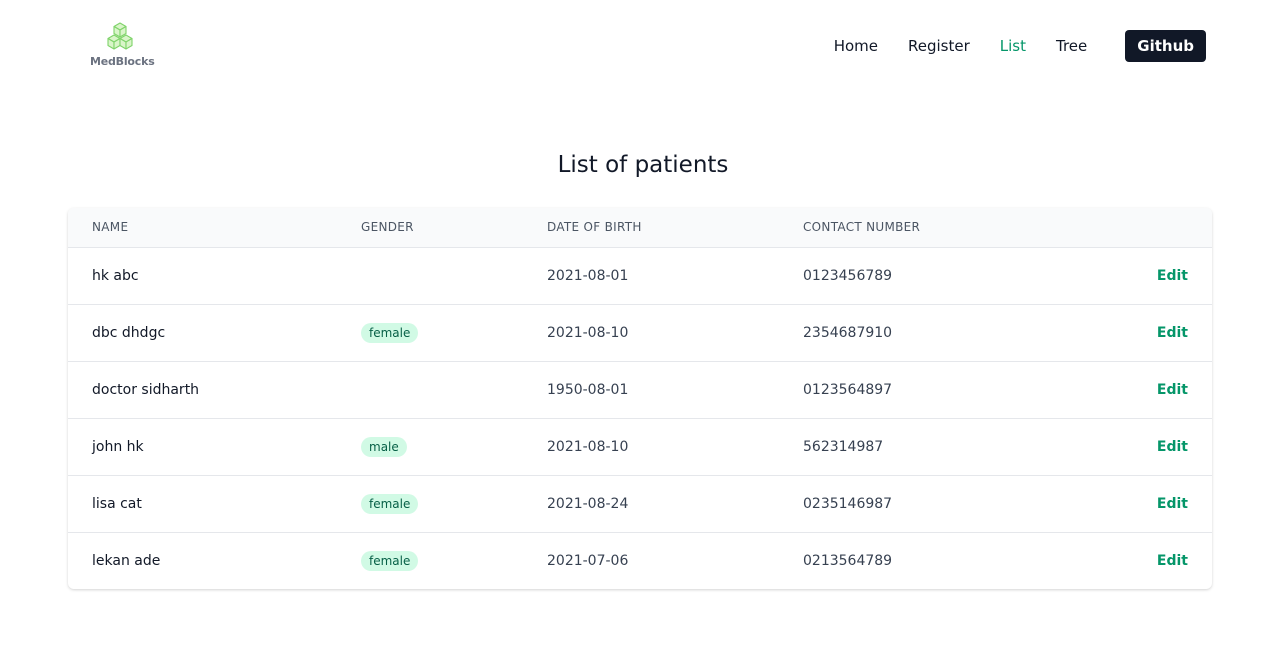  Describe the element at coordinates (1071, 46) in the screenshot. I see `nav-tree: Tree` at that location.